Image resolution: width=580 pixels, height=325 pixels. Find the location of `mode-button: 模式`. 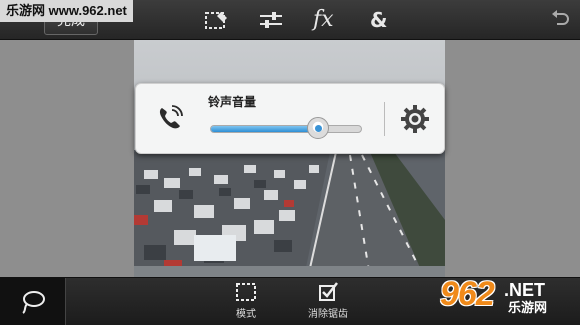

mode-button: 模式 is located at coordinates (246, 303).